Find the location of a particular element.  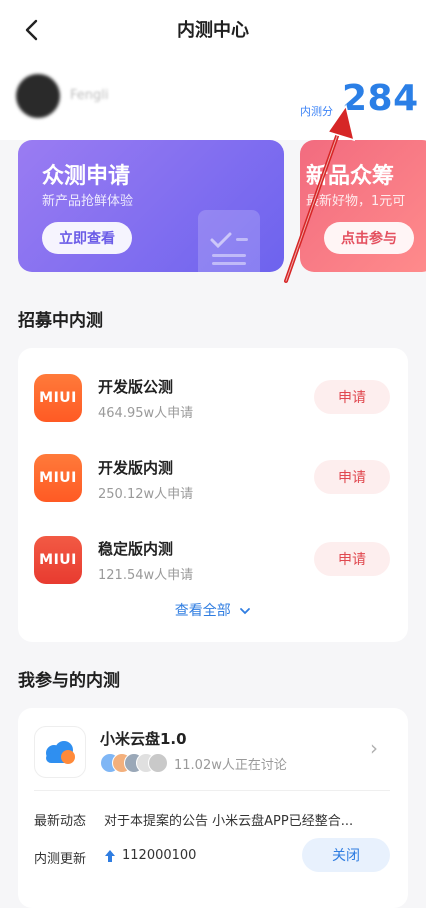

list-item-name: 开发版内测 is located at coordinates (136, 468).